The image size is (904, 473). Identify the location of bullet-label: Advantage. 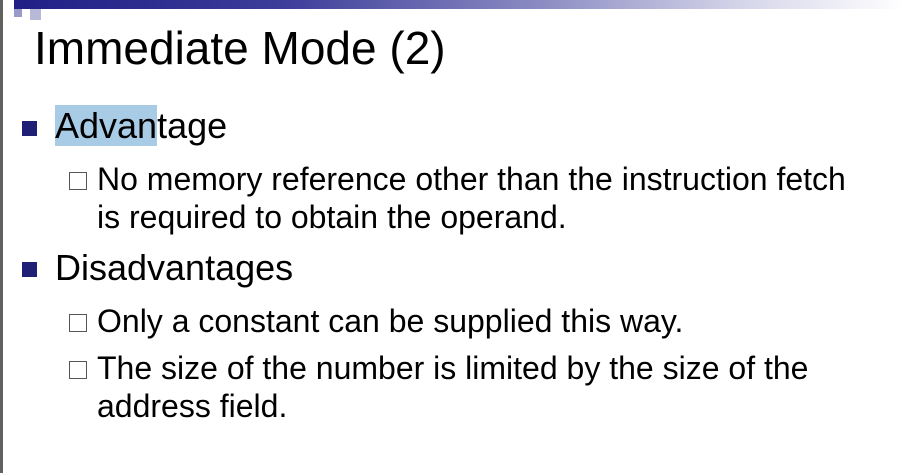
(141, 125).